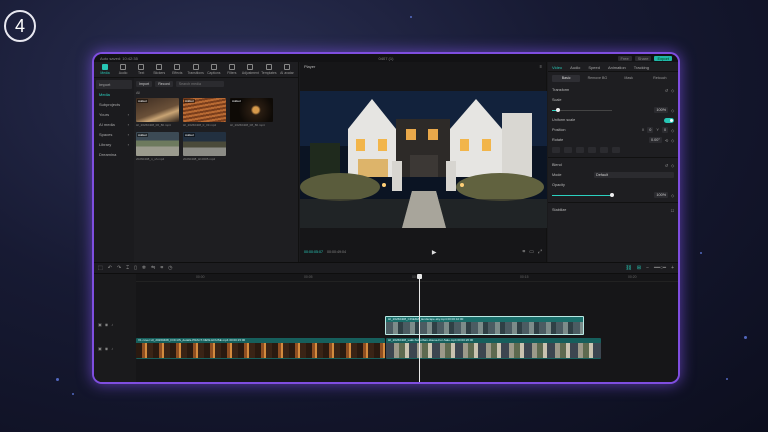 Image resolution: width=768 pixels, height=432 pixels. What do you see at coordinates (634, 175) in the screenshot?
I see `mode-select: Default` at bounding box center [634, 175].